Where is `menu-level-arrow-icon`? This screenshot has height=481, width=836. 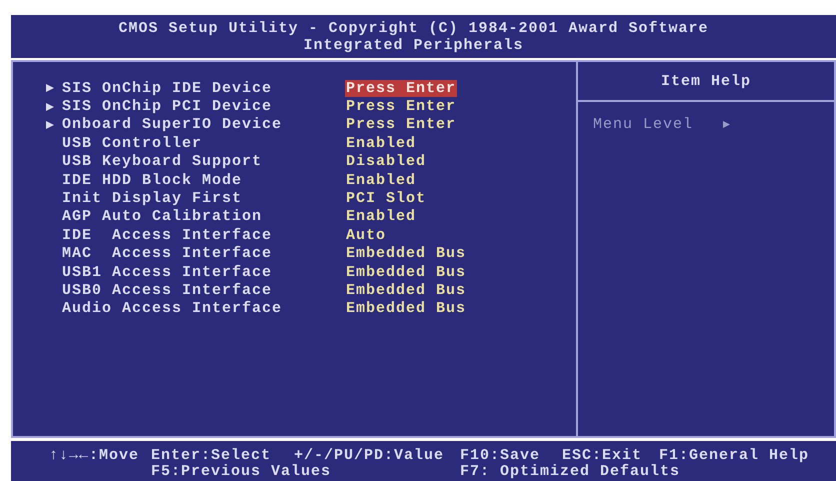
menu-level-arrow-icon is located at coordinates (726, 124).